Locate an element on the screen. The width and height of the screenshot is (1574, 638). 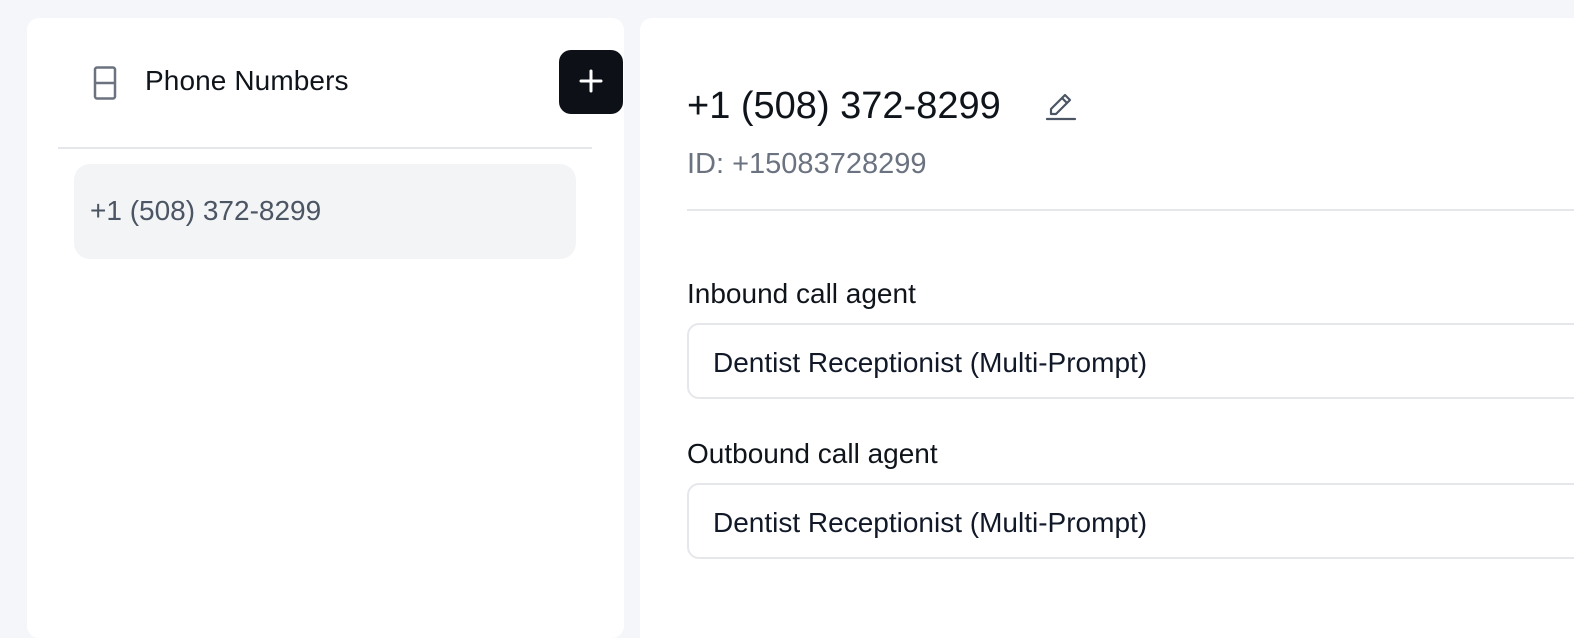
plus-icon is located at coordinates (591, 82).